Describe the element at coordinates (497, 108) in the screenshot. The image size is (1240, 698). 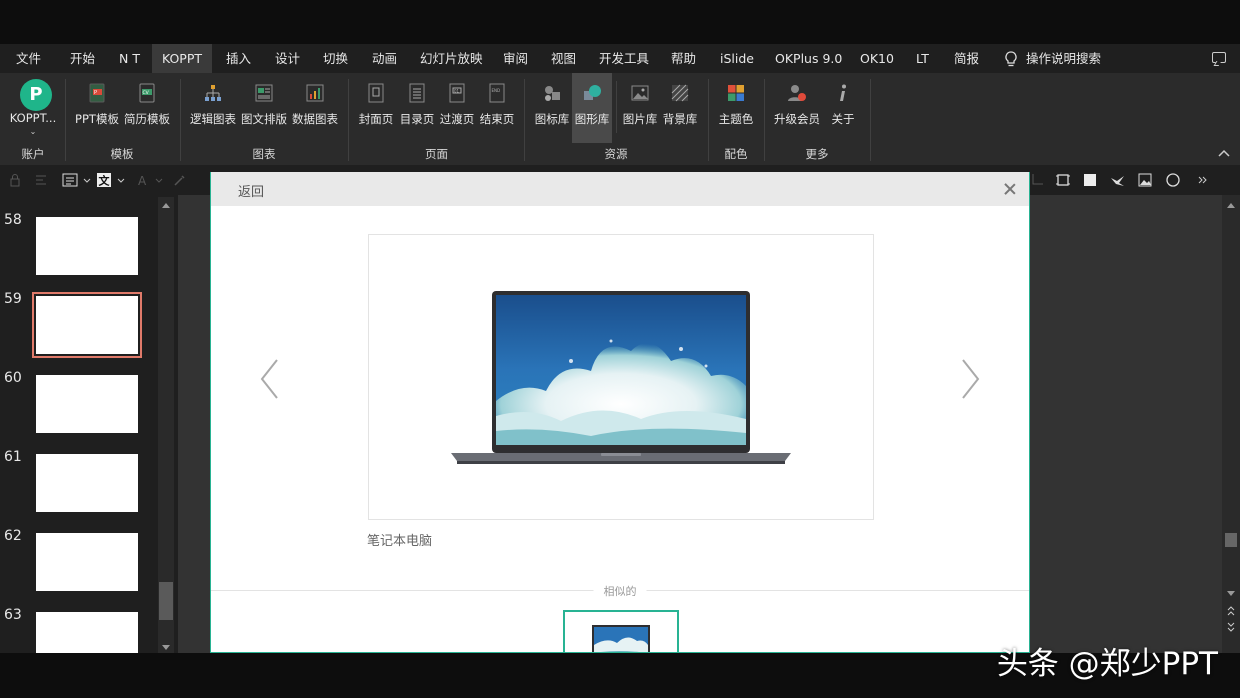
I see `end-page-button: END 结束页` at that location.